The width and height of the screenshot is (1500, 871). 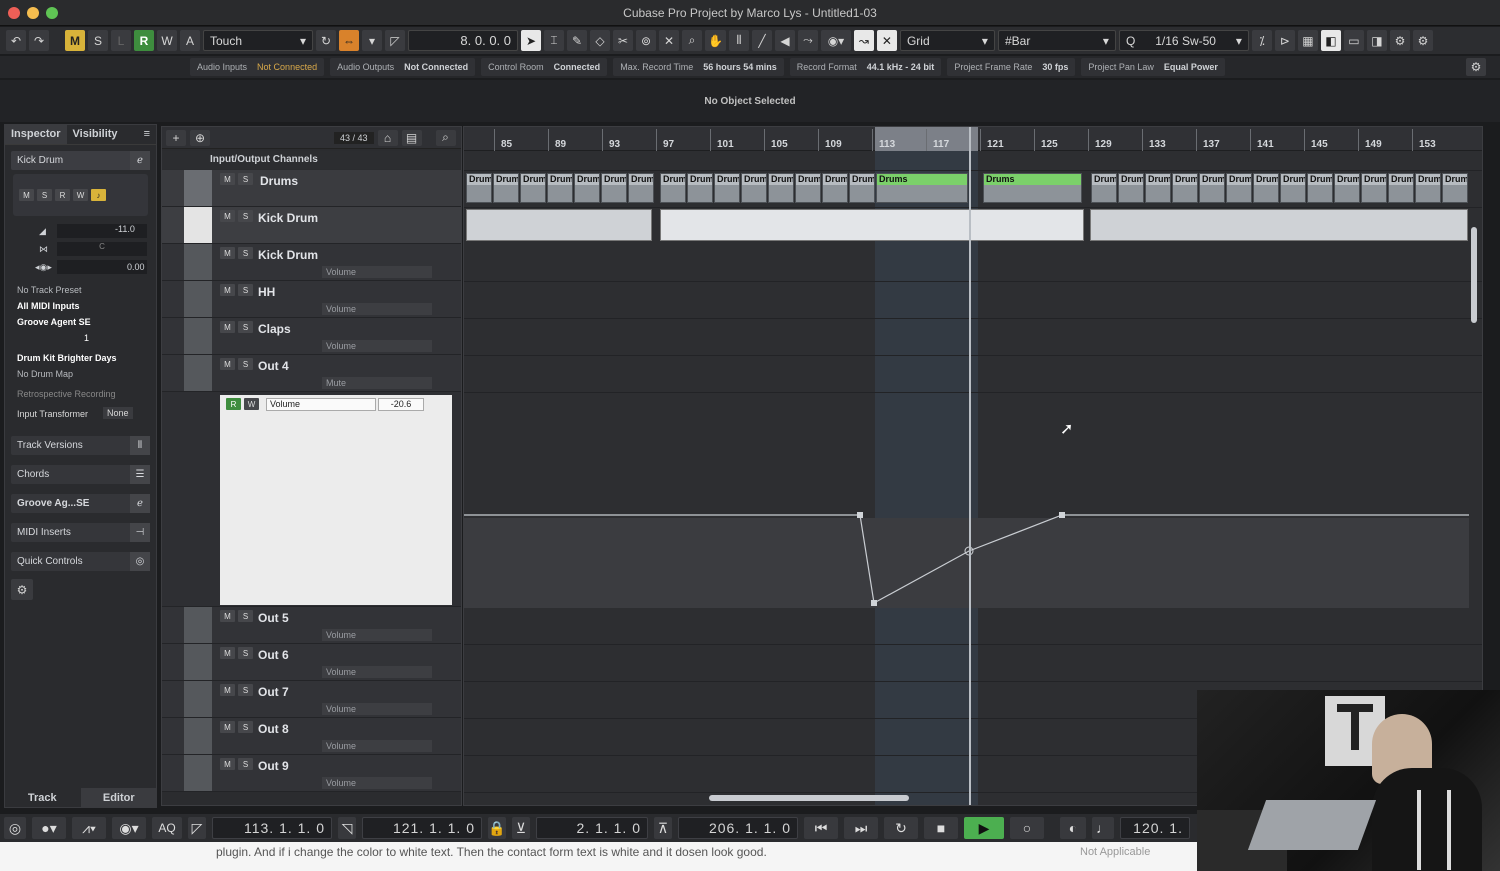 What do you see at coordinates (311, 699) in the screenshot?
I see `track-row: MS Out 7 Volume` at bounding box center [311, 699].